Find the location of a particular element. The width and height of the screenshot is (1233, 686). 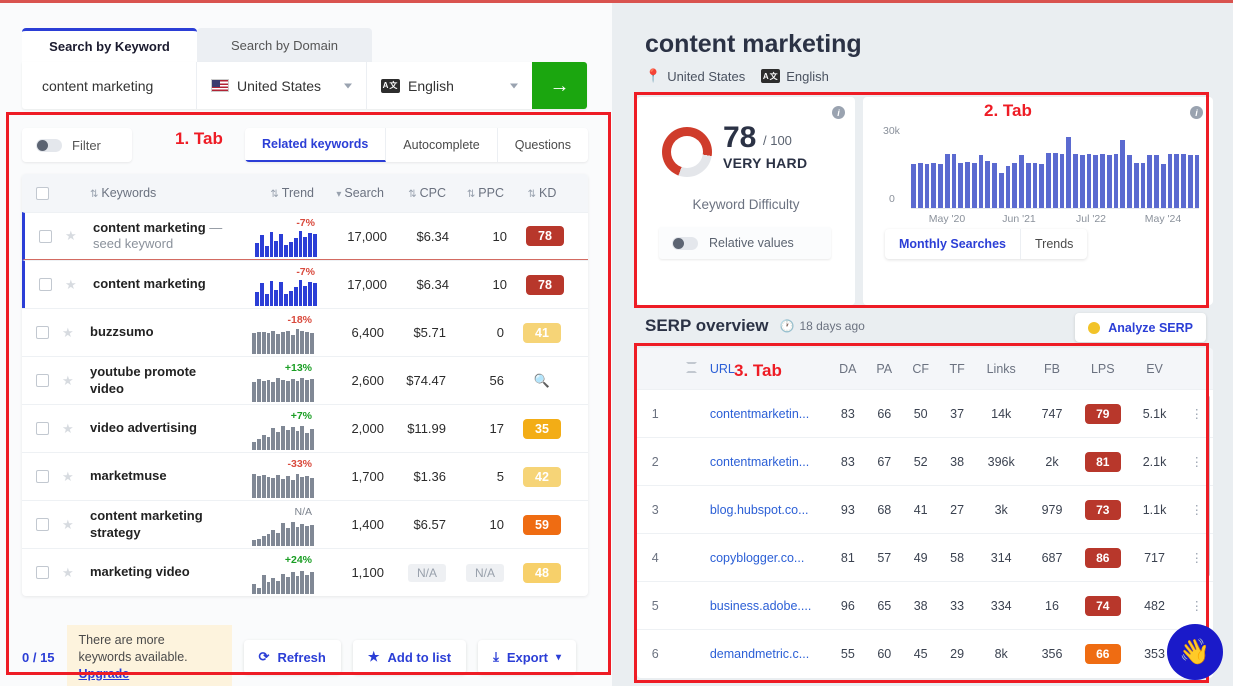

table-row: ★ marketmuse -33% 1,700 $1.36 5 42 is located at coordinates (305, 476).